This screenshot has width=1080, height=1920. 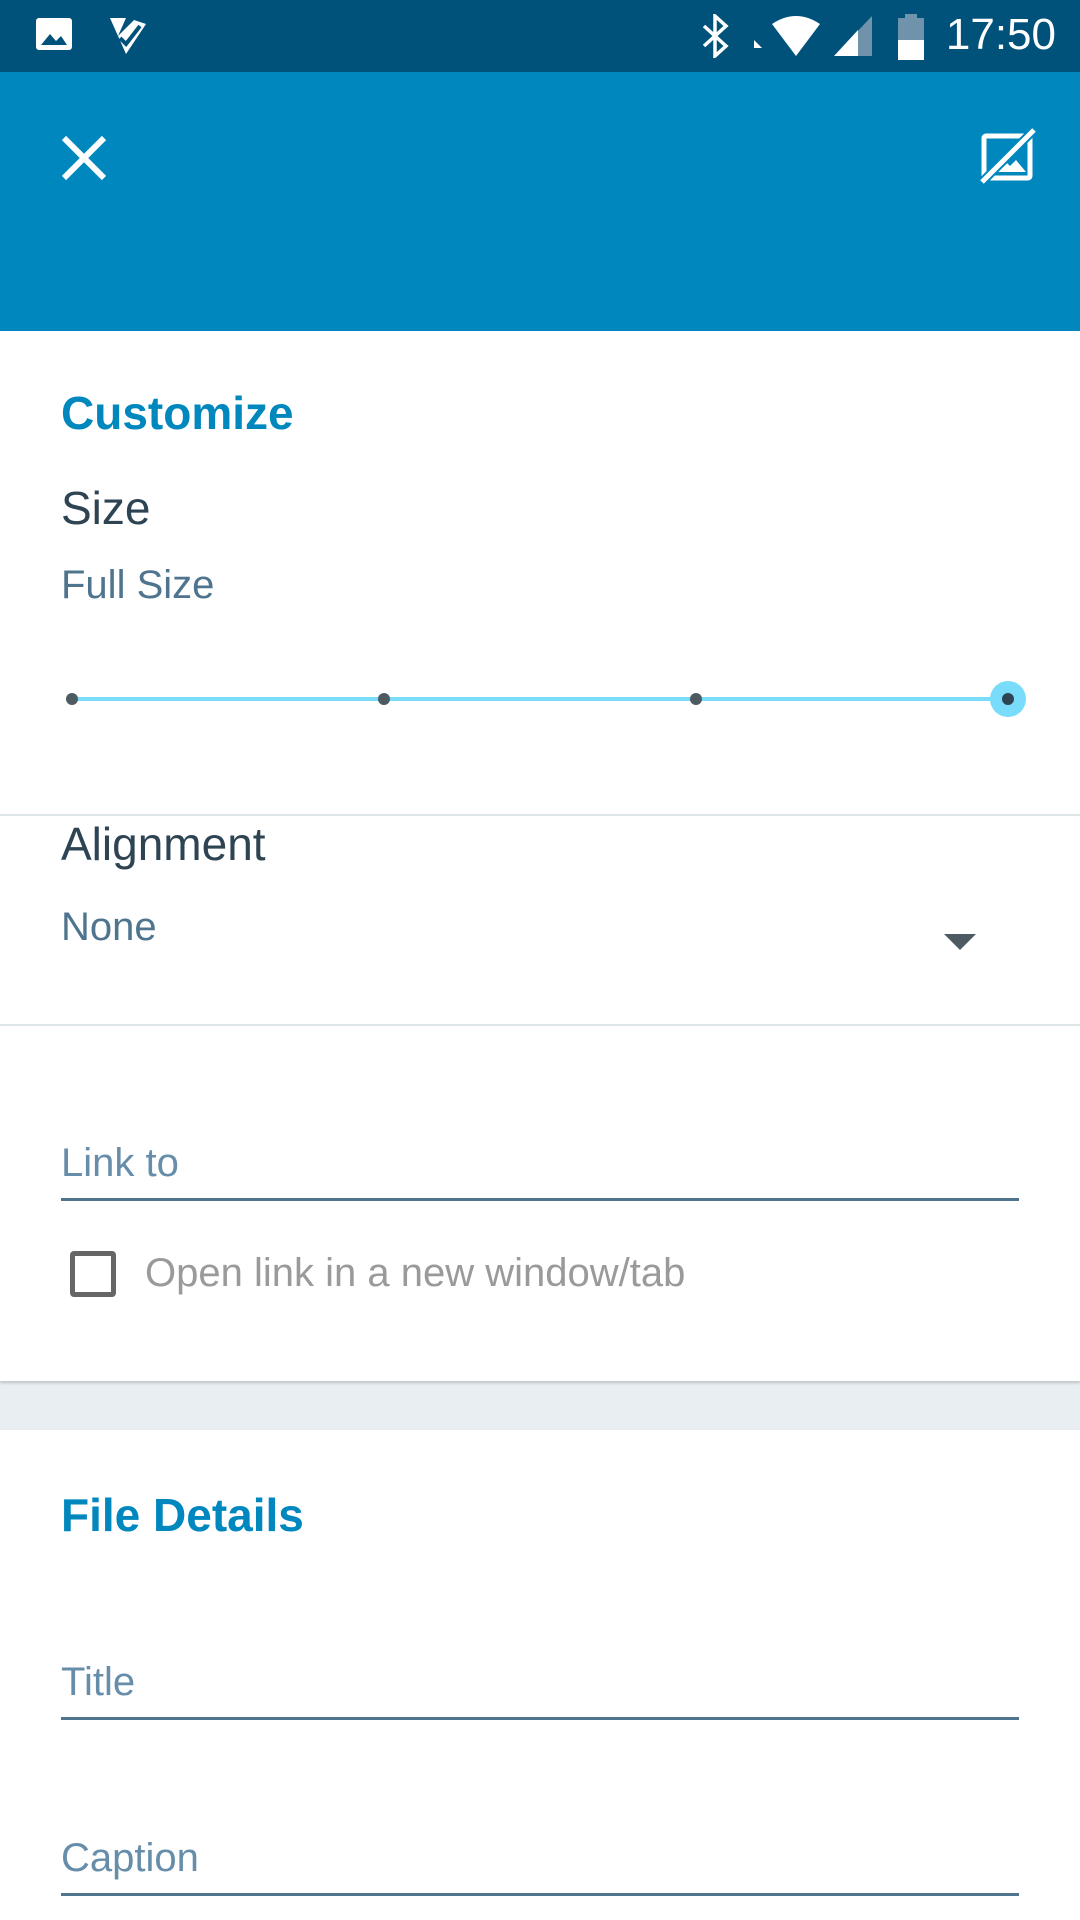 I want to click on title-placeholder: Title, so click(x=98, y=1682).